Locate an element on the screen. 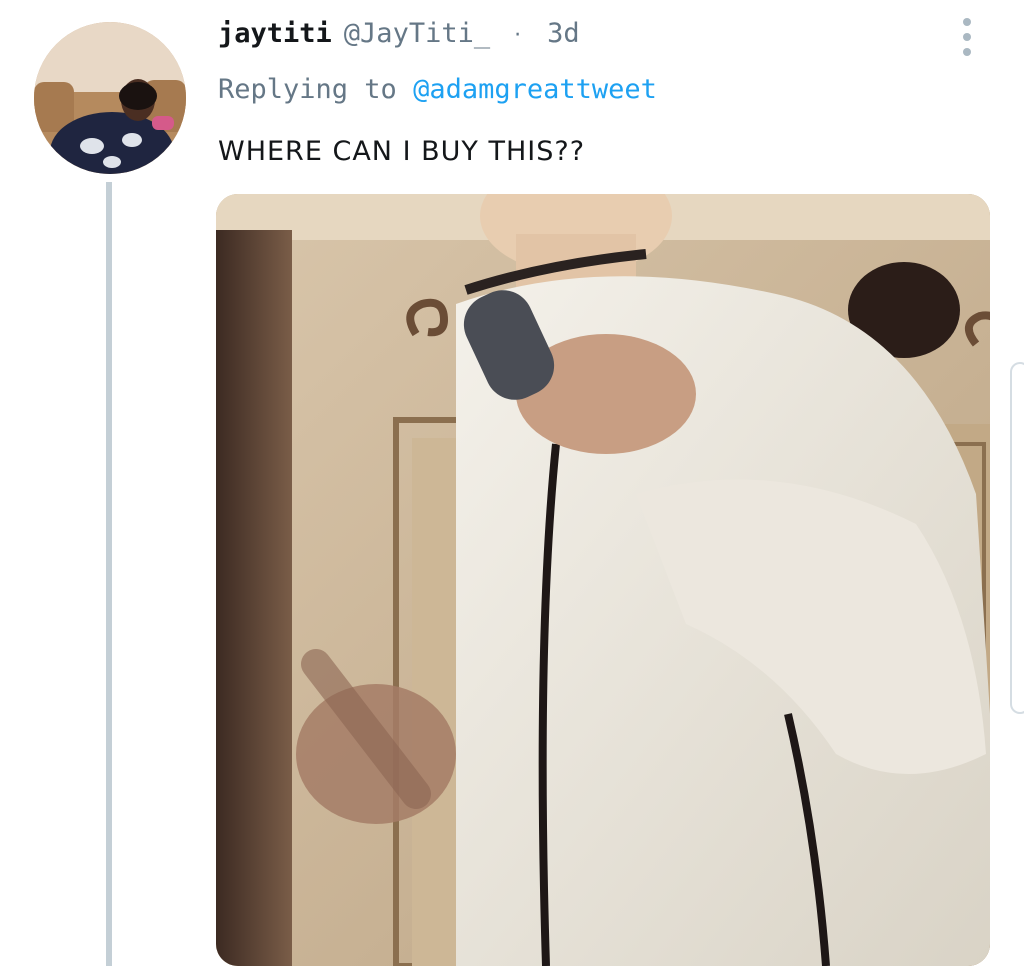  display-name: jaytiti is located at coordinates (275, 33).